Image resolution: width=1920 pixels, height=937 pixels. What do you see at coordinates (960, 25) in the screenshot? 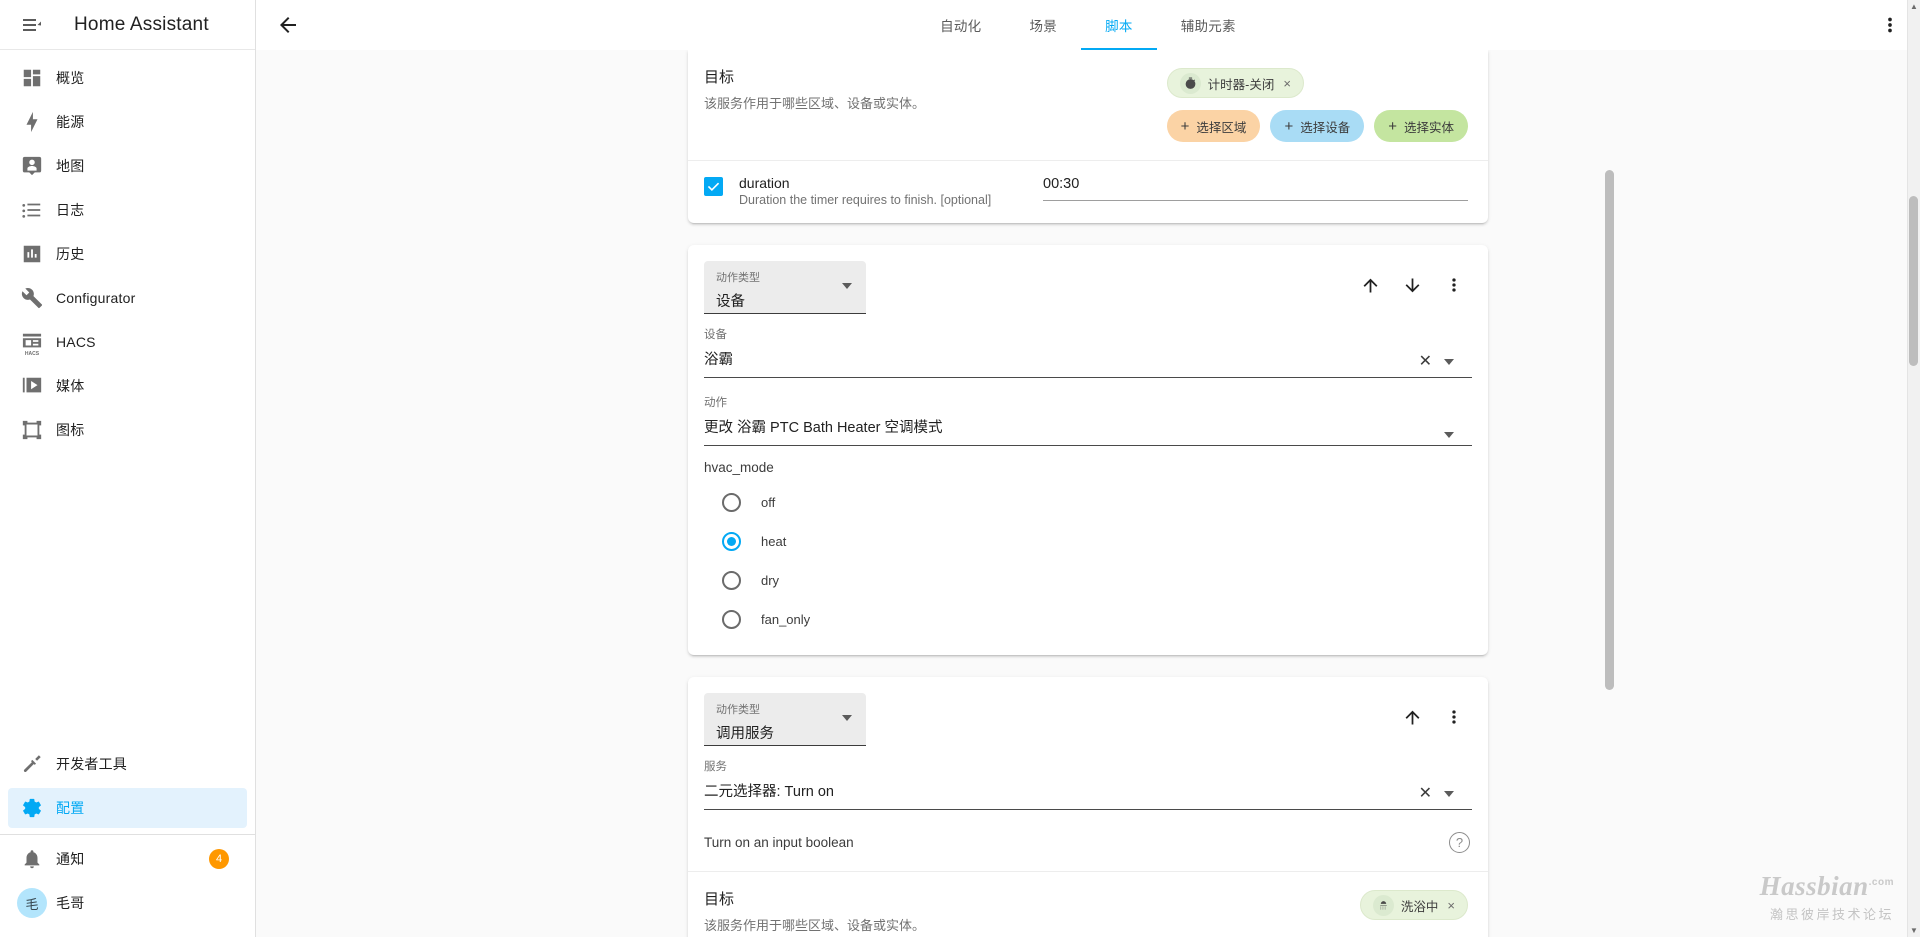
I see `tab-automations: 自动化` at bounding box center [960, 25].